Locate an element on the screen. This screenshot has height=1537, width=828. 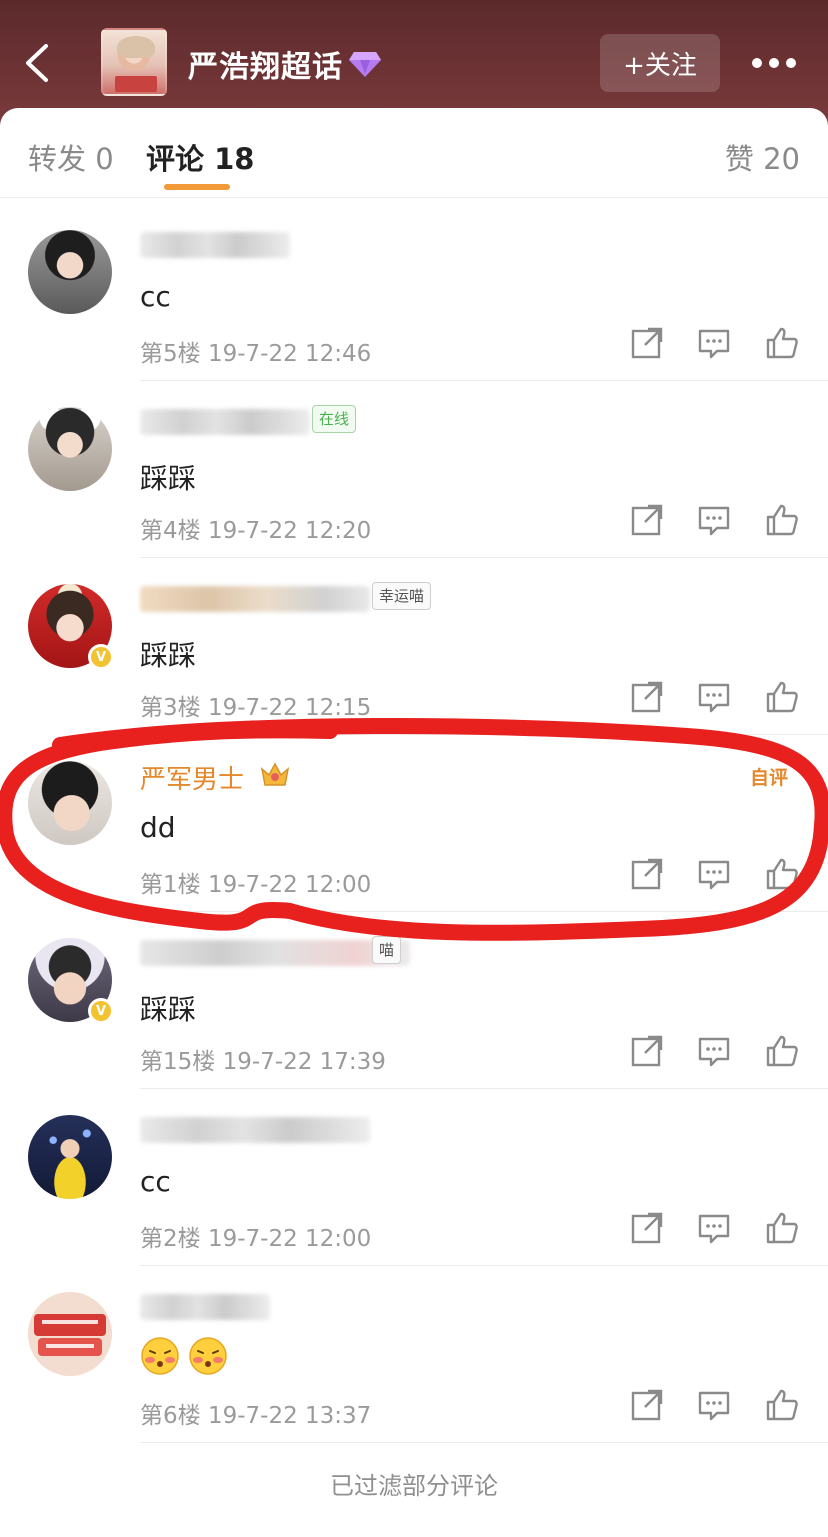
comment-meta: 第6楼 19-7-22 13:37 is located at coordinates (256, 1416).